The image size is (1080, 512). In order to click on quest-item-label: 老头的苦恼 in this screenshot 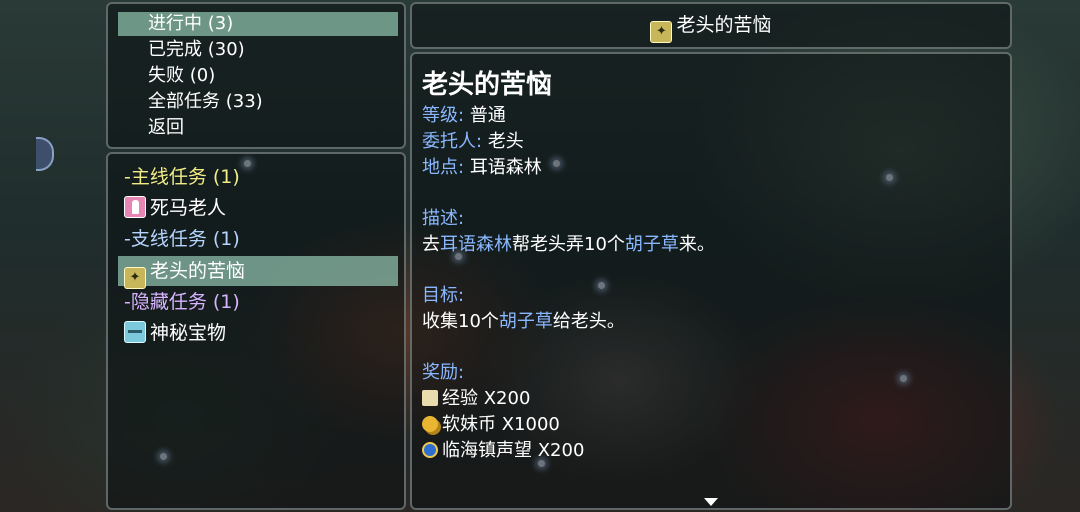, I will do `click(198, 271)`.